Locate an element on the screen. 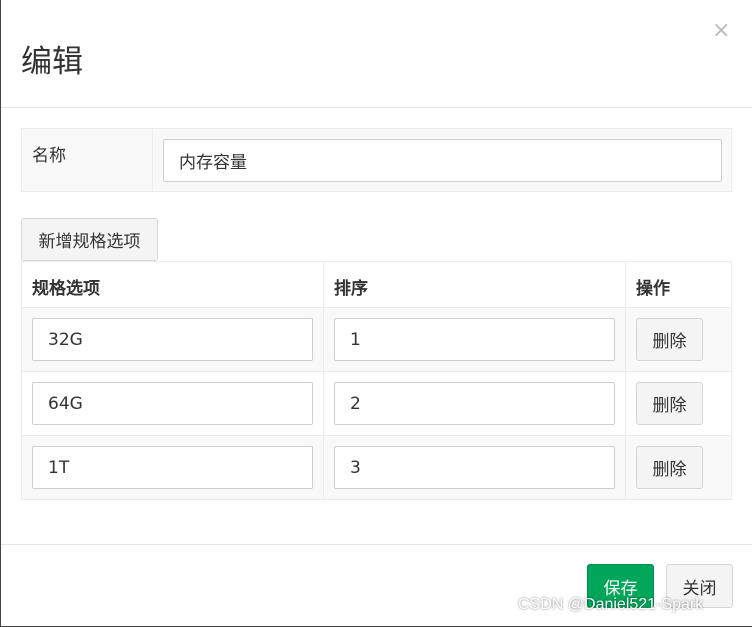 This screenshot has width=752, height=627. modal-title: 编辑 is located at coordinates (52, 62).